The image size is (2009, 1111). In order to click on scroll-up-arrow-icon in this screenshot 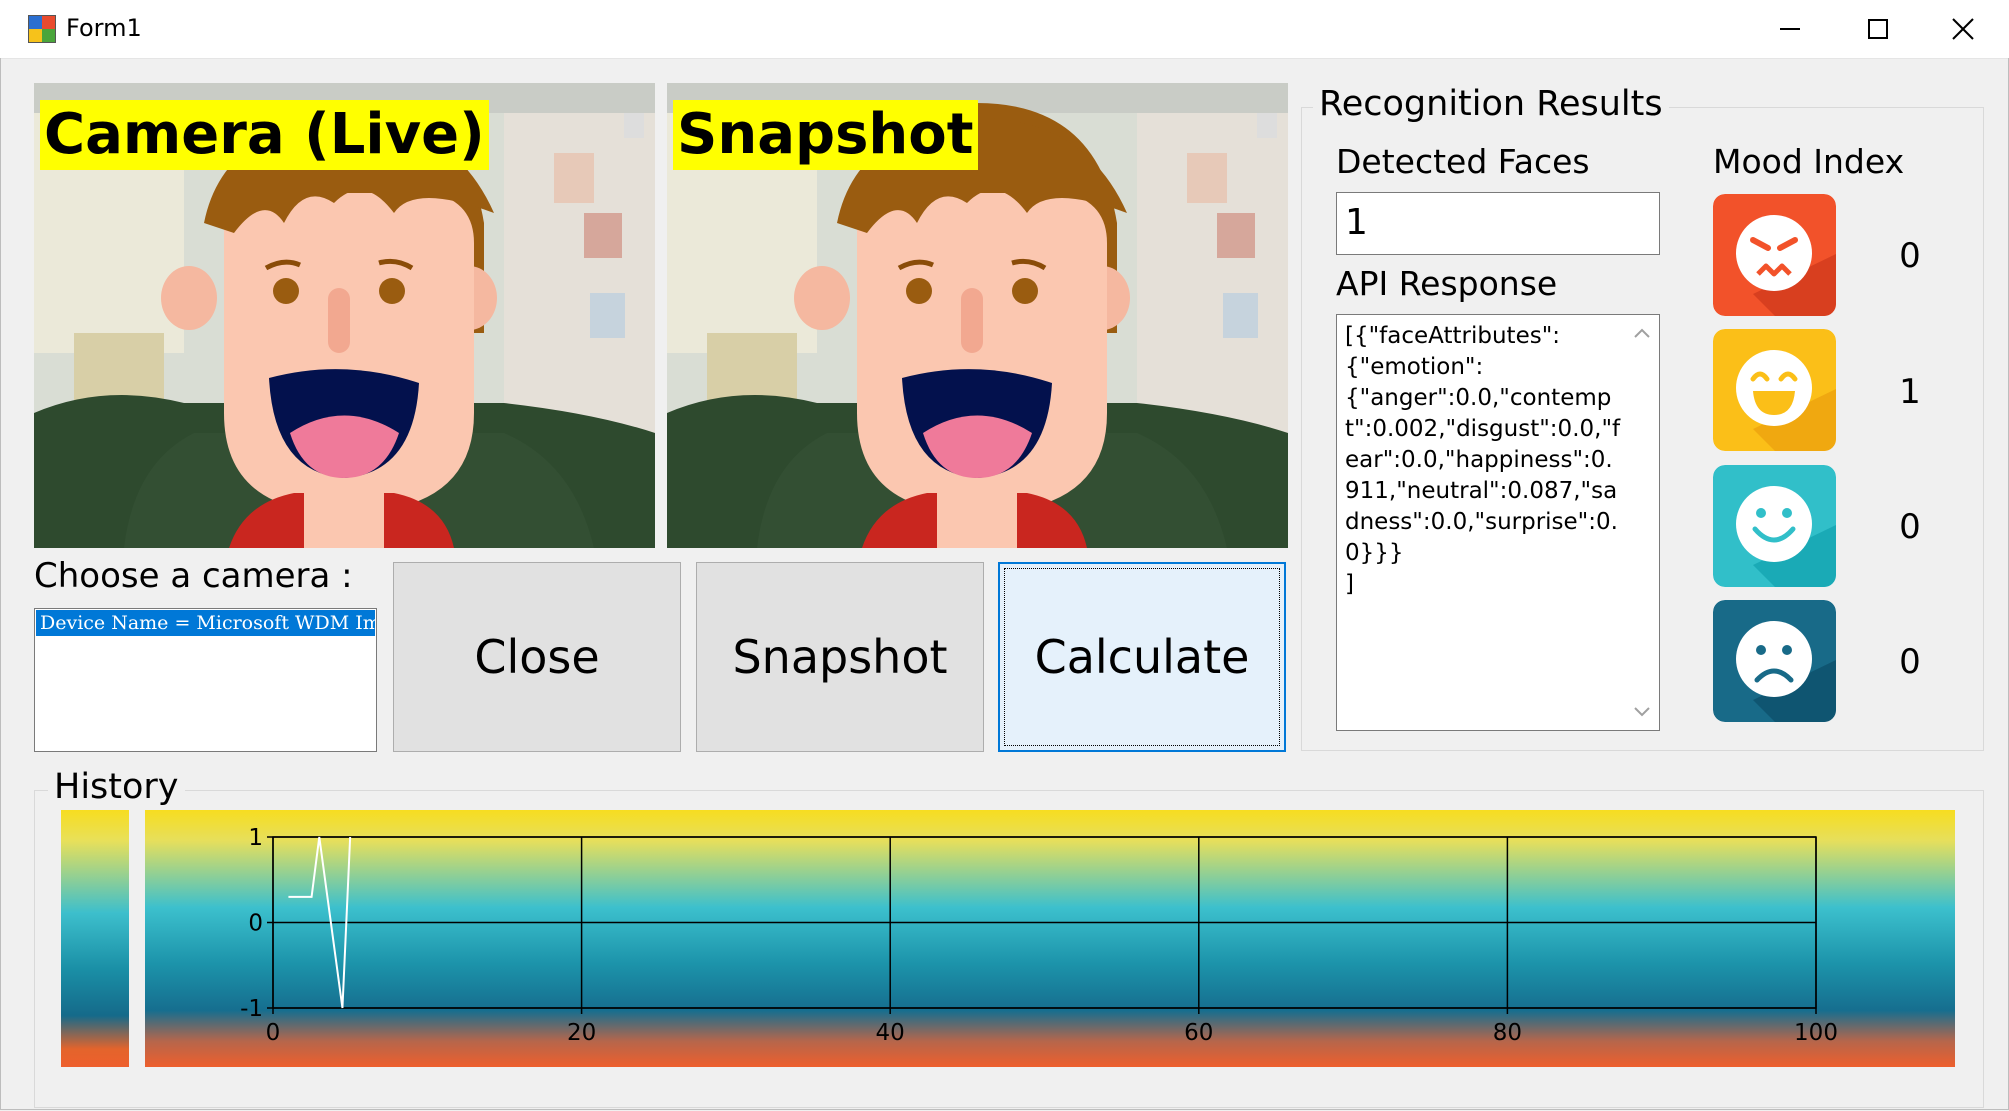, I will do `click(1642, 334)`.